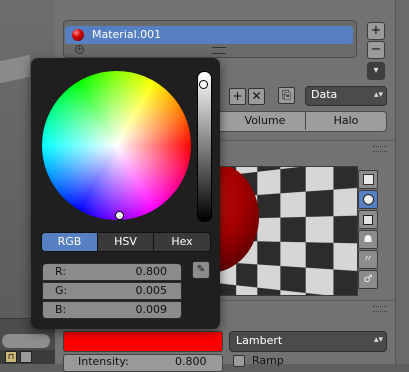 Image resolution: width=409 pixels, height=372 pixels. I want to click on preview-sky-button: ♂, so click(368, 279).